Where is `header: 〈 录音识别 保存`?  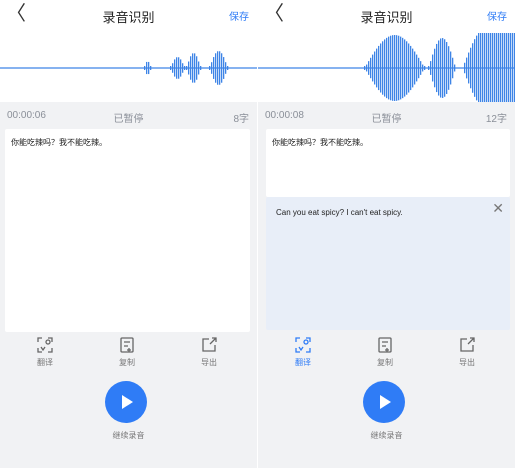
header: 〈 录音识别 保存 is located at coordinates (386, 15).